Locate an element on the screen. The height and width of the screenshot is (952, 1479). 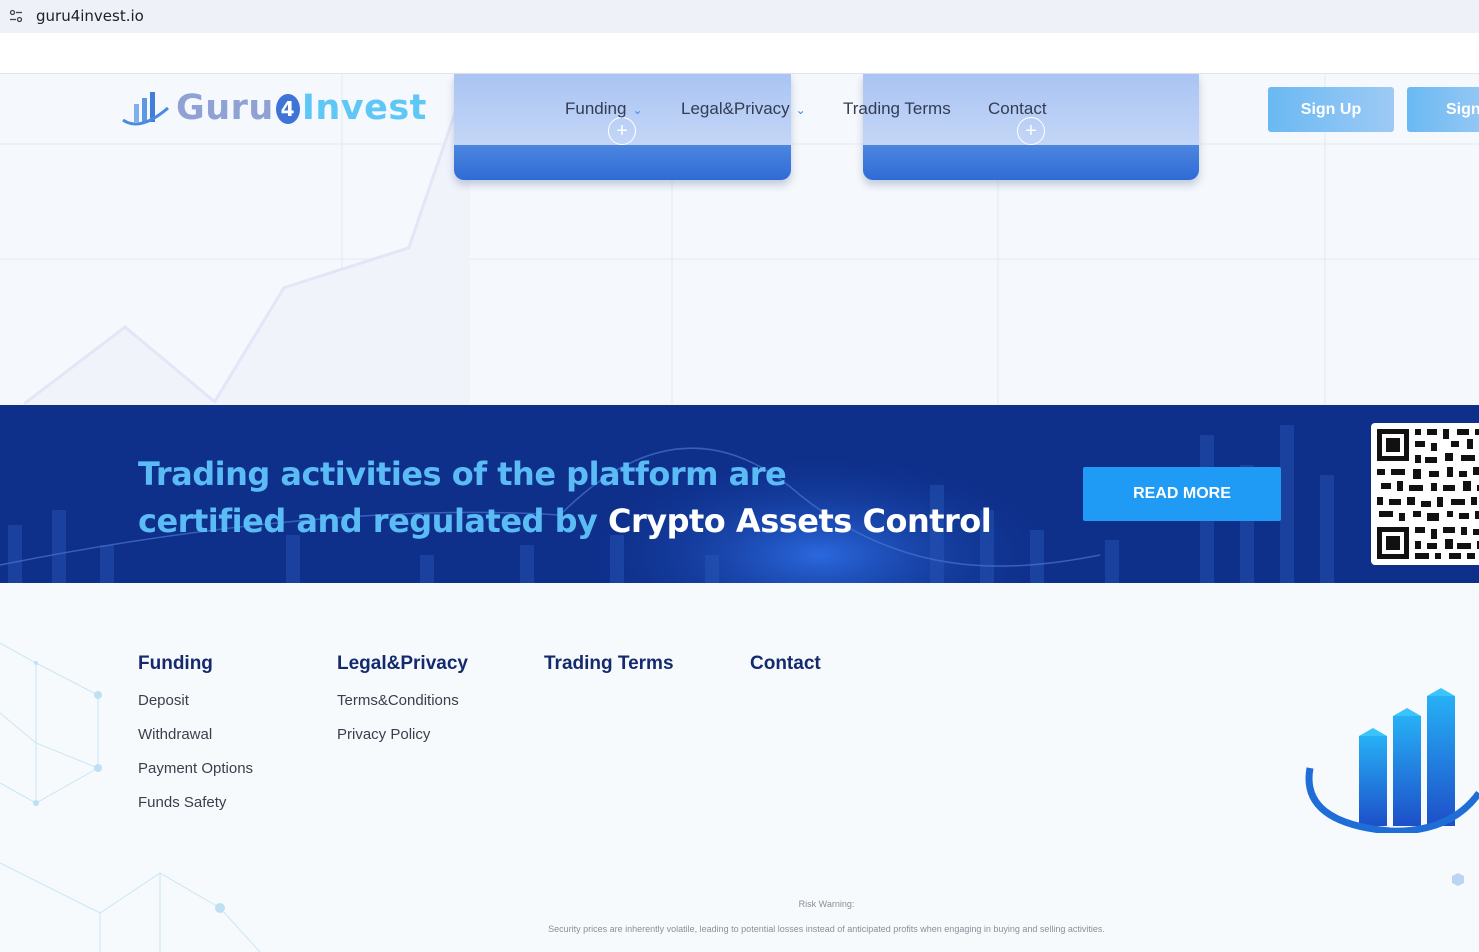
qr-code-icon is located at coordinates (1425, 494).